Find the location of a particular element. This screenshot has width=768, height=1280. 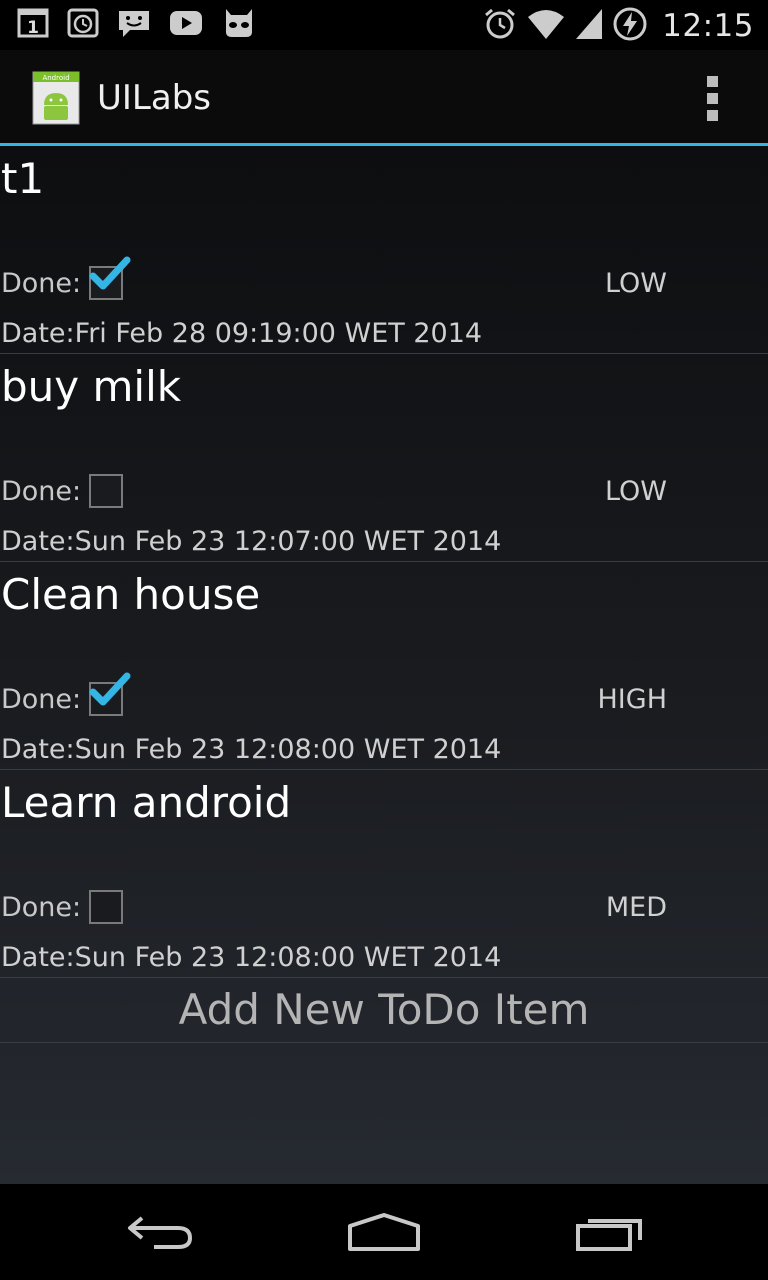

add-todo-button: Add New ToDo Item is located at coordinates (384, 1009).